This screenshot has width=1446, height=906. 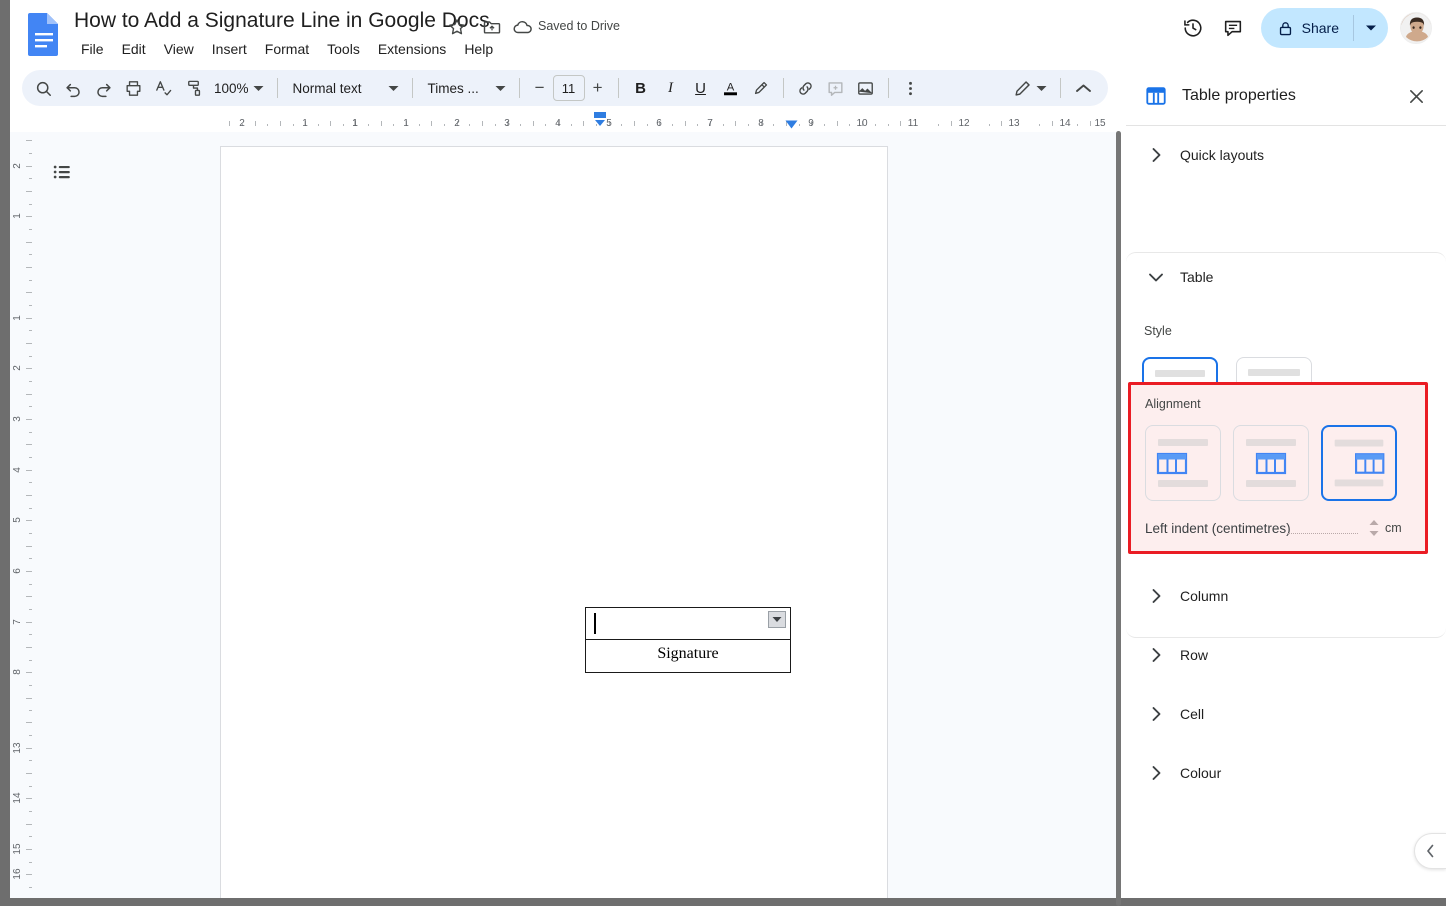 What do you see at coordinates (1183, 463) in the screenshot?
I see `align-left-option` at bounding box center [1183, 463].